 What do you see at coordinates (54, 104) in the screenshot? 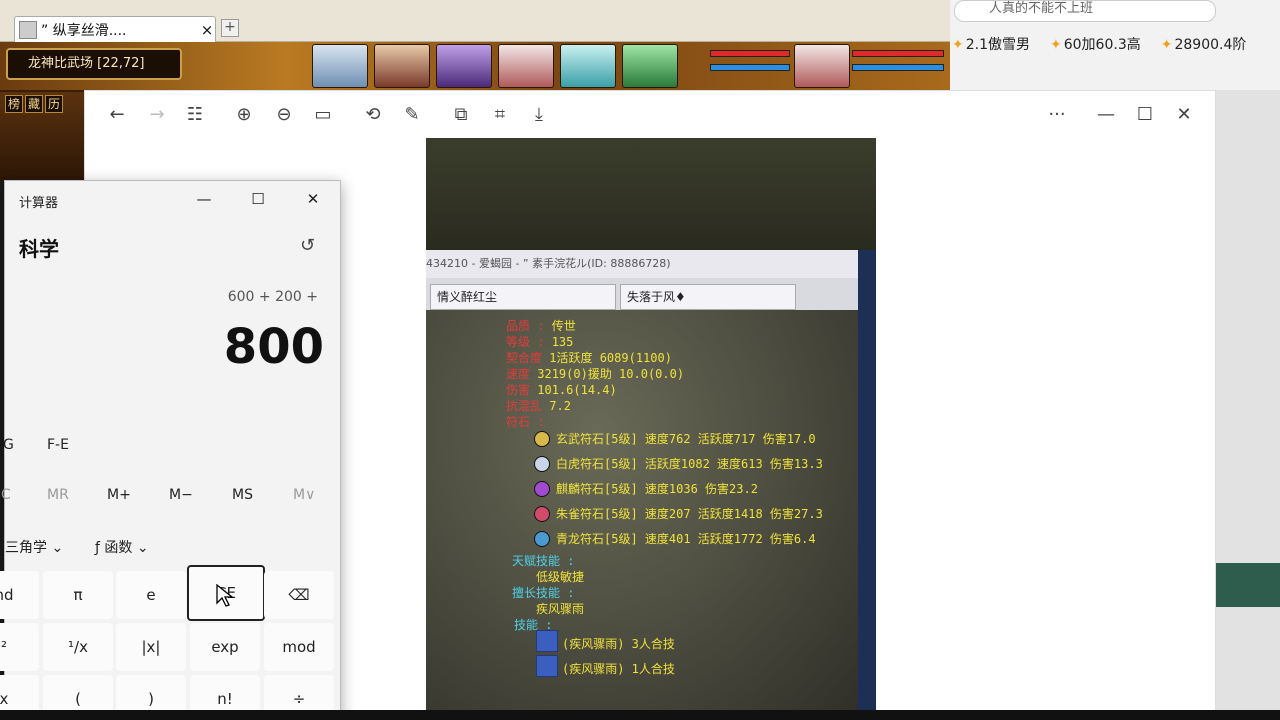
I see `history-button: 历` at bounding box center [54, 104].